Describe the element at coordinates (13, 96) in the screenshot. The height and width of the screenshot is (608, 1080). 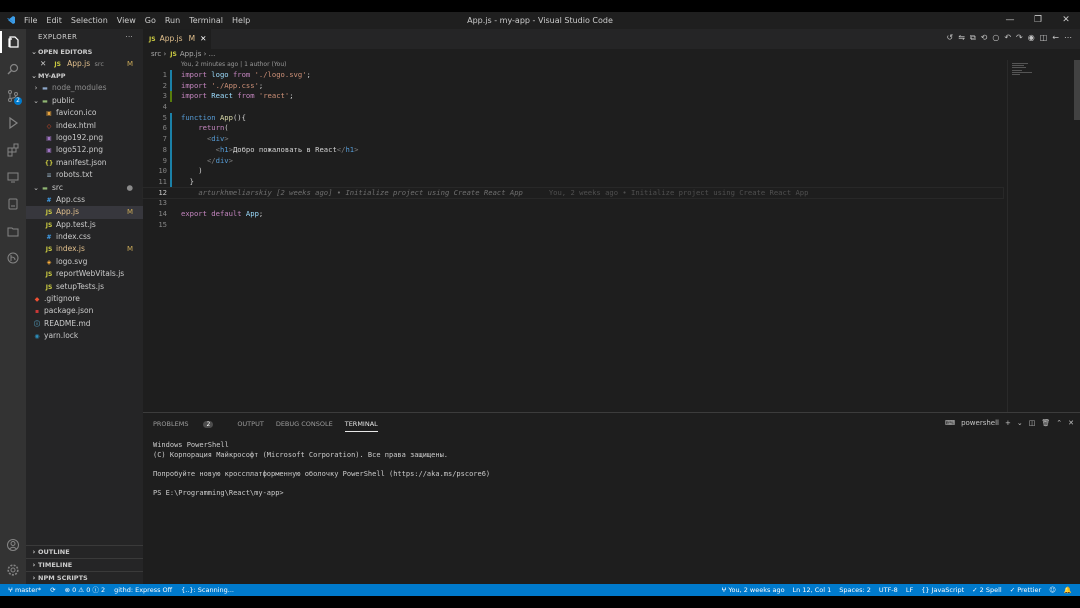
I see `source-control-icon: 2` at that location.